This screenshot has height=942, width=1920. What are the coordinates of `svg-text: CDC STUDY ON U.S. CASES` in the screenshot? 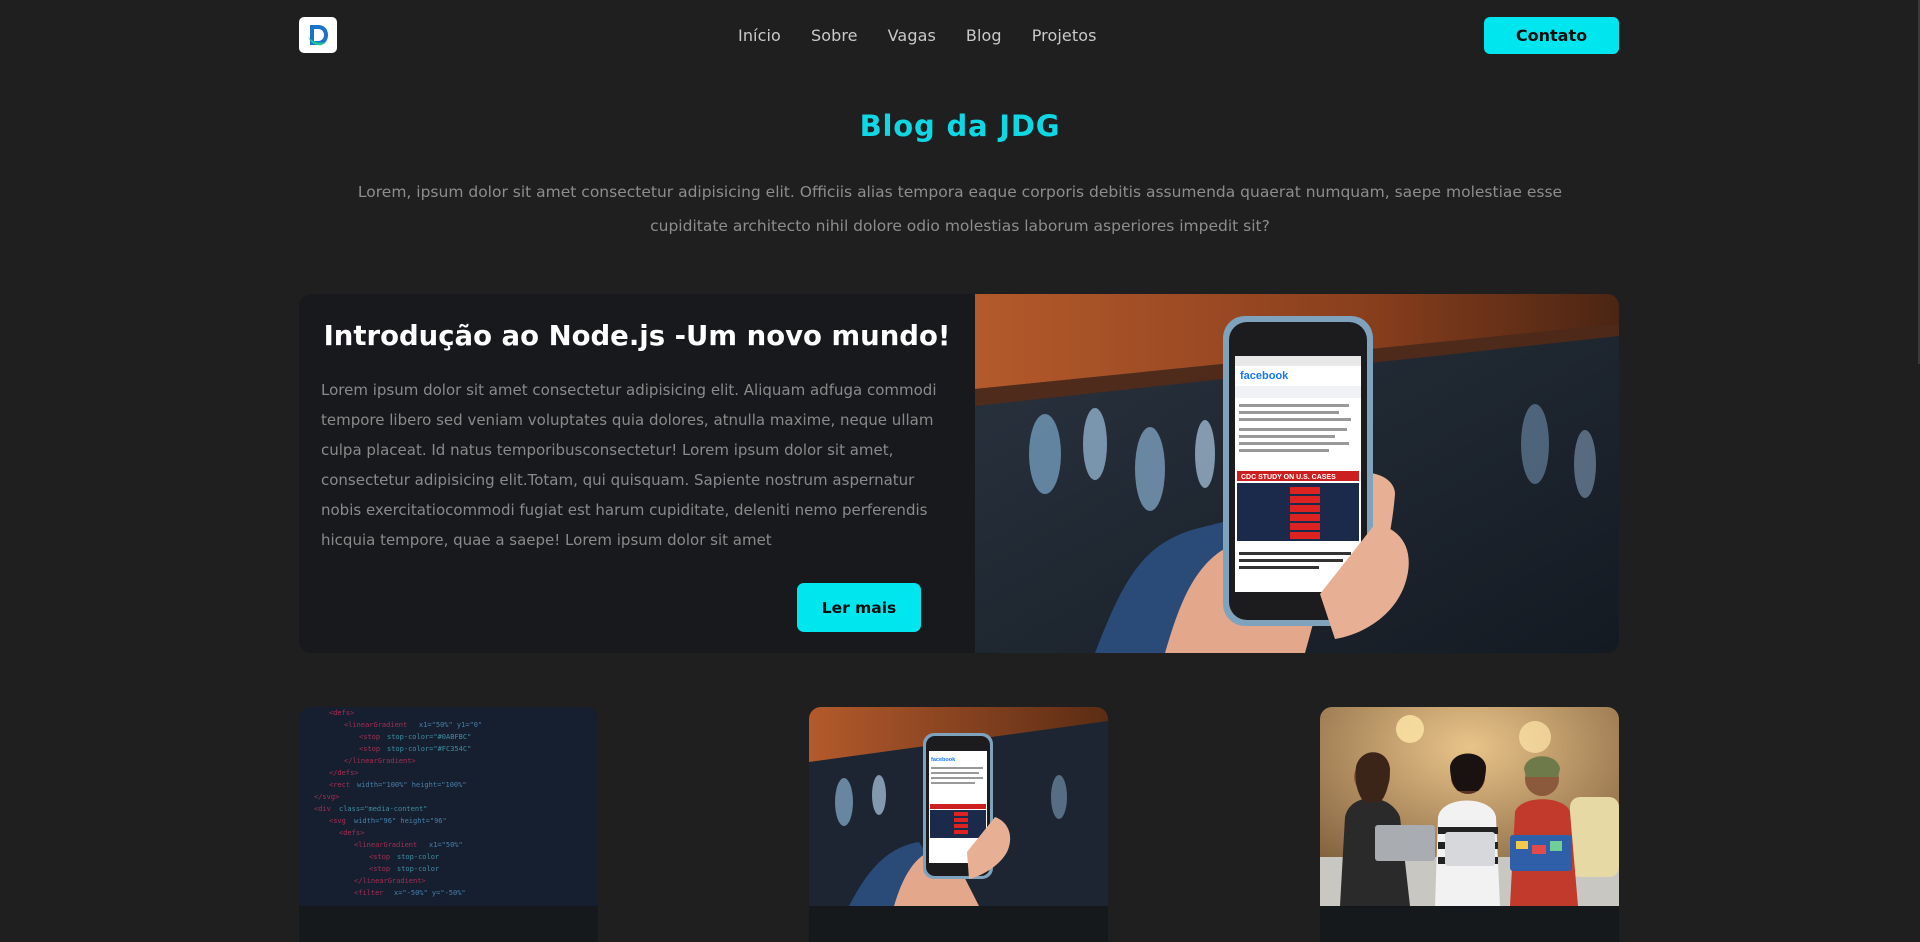 It's located at (1288, 477).